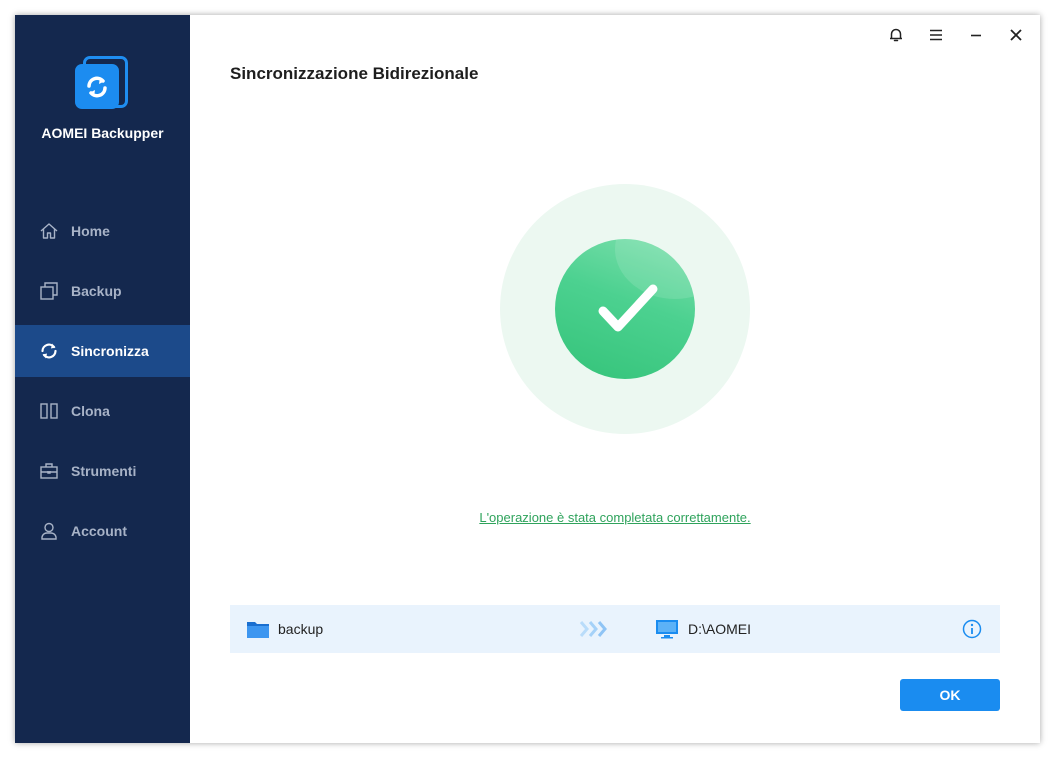  I want to click on sidebar-item-label: Home, so click(90, 231).